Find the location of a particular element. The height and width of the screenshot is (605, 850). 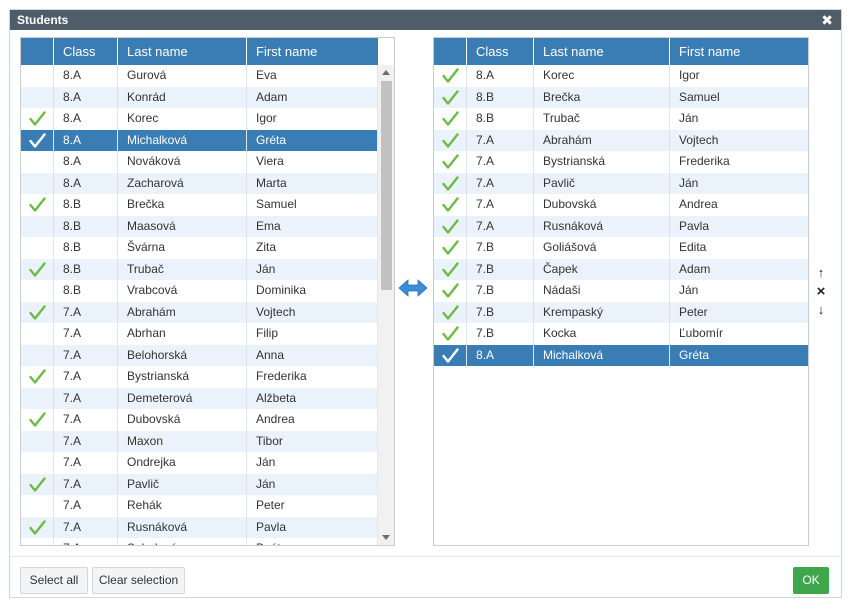

table-row: 7.B Goliášová Edita is located at coordinates (621, 248).